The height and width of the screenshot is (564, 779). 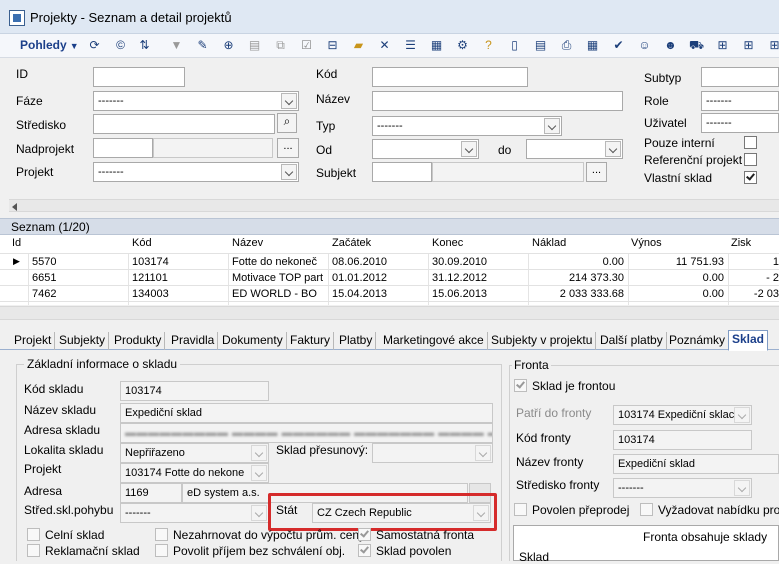 What do you see at coordinates (139, 77) in the screenshot?
I see `id-field` at bounding box center [139, 77].